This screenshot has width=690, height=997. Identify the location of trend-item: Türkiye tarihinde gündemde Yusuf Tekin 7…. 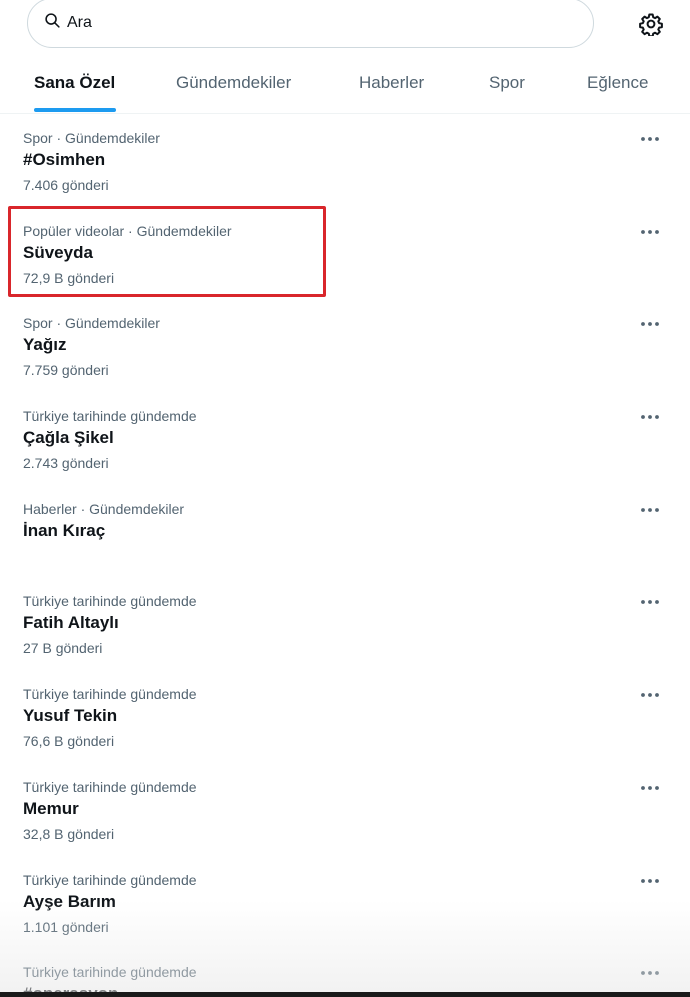
(345, 717).